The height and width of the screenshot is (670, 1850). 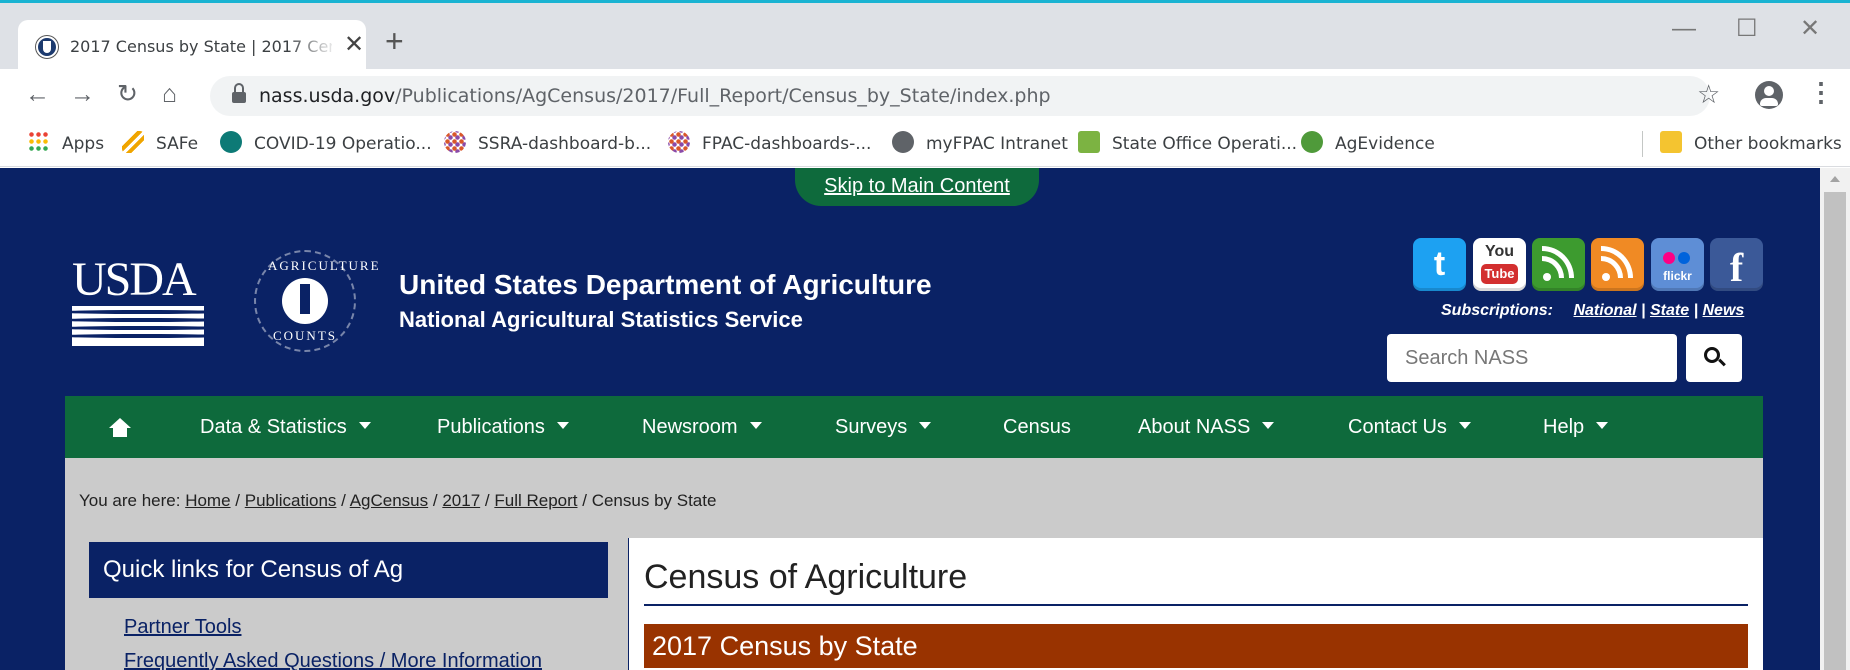 What do you see at coordinates (1439, 264) in the screenshot?
I see `twitter-icon: t` at bounding box center [1439, 264].